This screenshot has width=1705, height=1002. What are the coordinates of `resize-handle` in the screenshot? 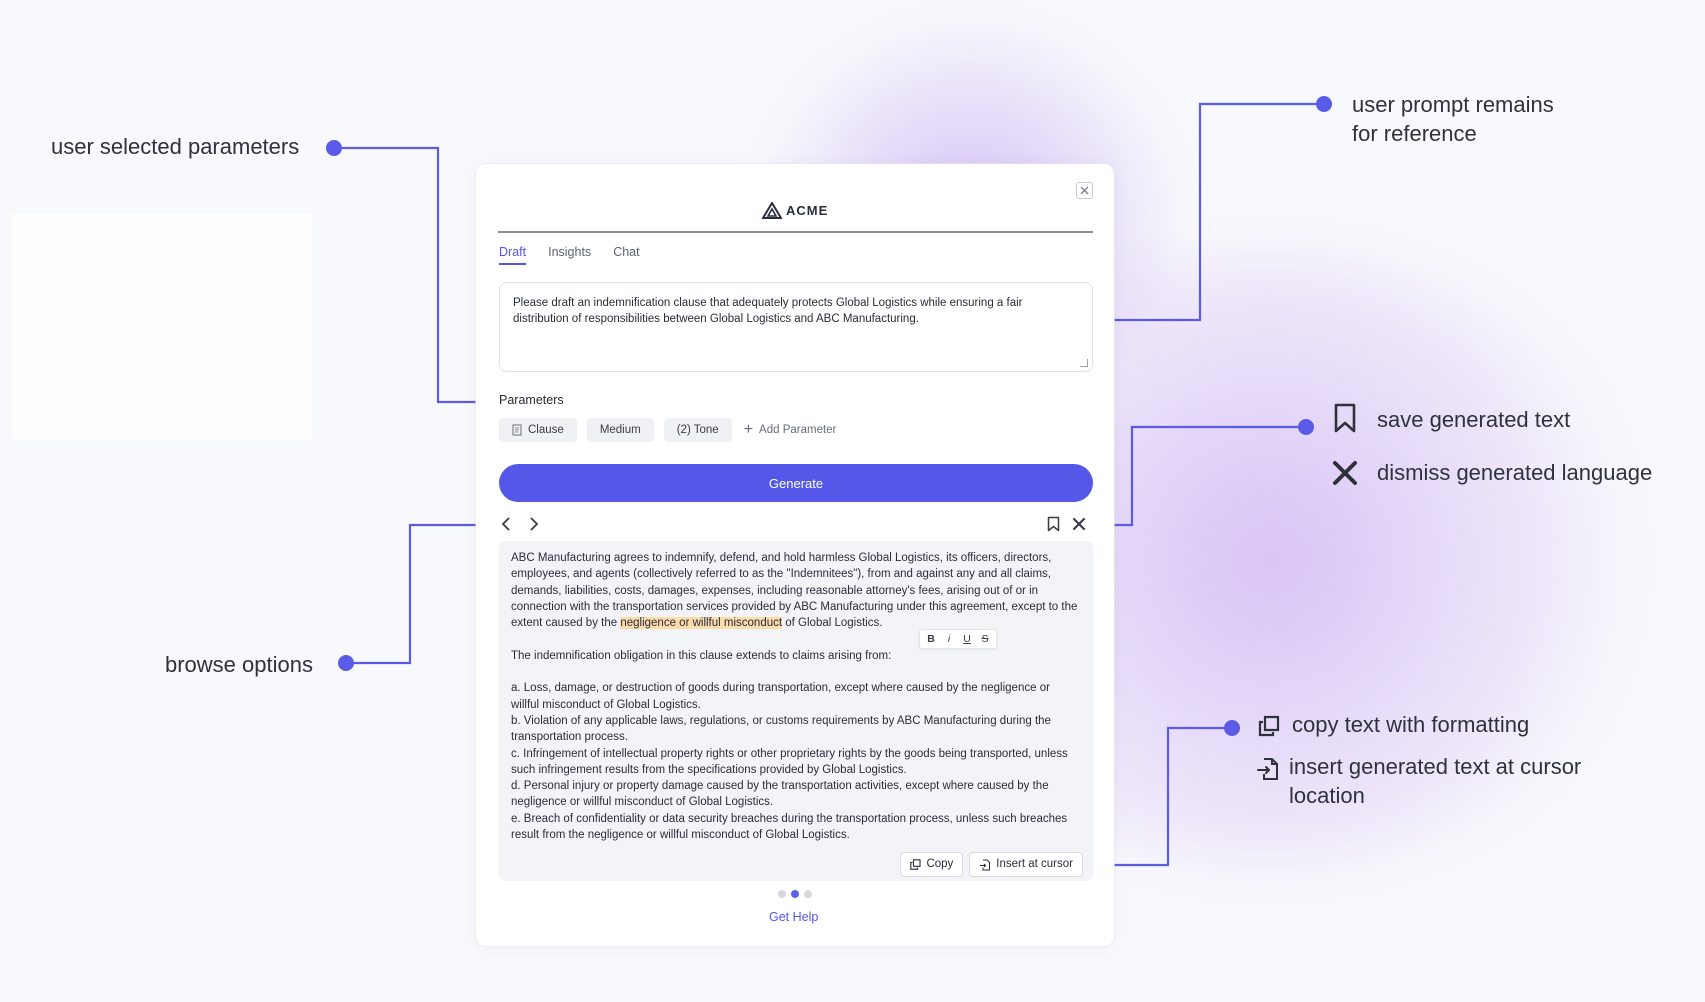 It's located at (1084, 363).